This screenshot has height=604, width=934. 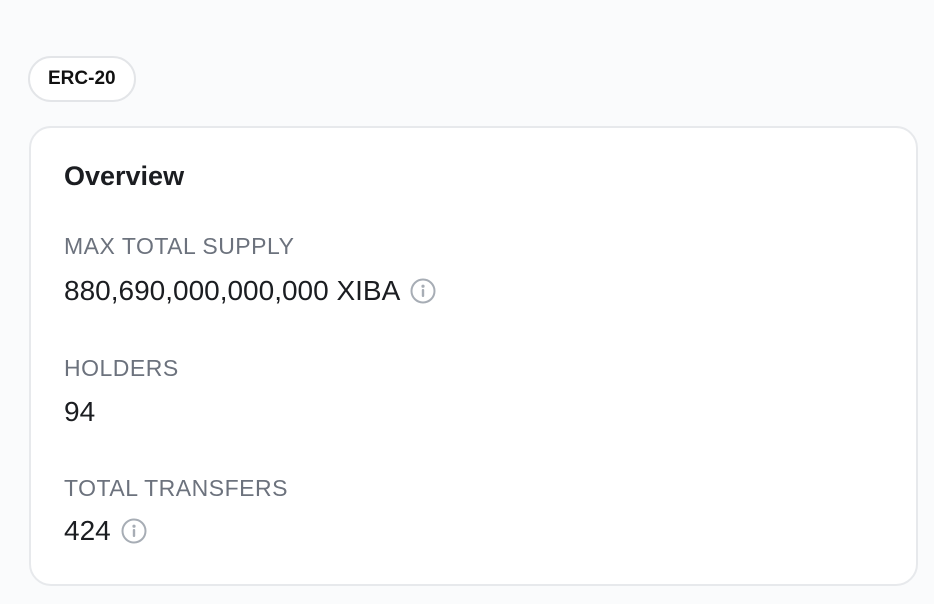 I want to click on holders-label: HOLDERS, so click(x=121, y=368).